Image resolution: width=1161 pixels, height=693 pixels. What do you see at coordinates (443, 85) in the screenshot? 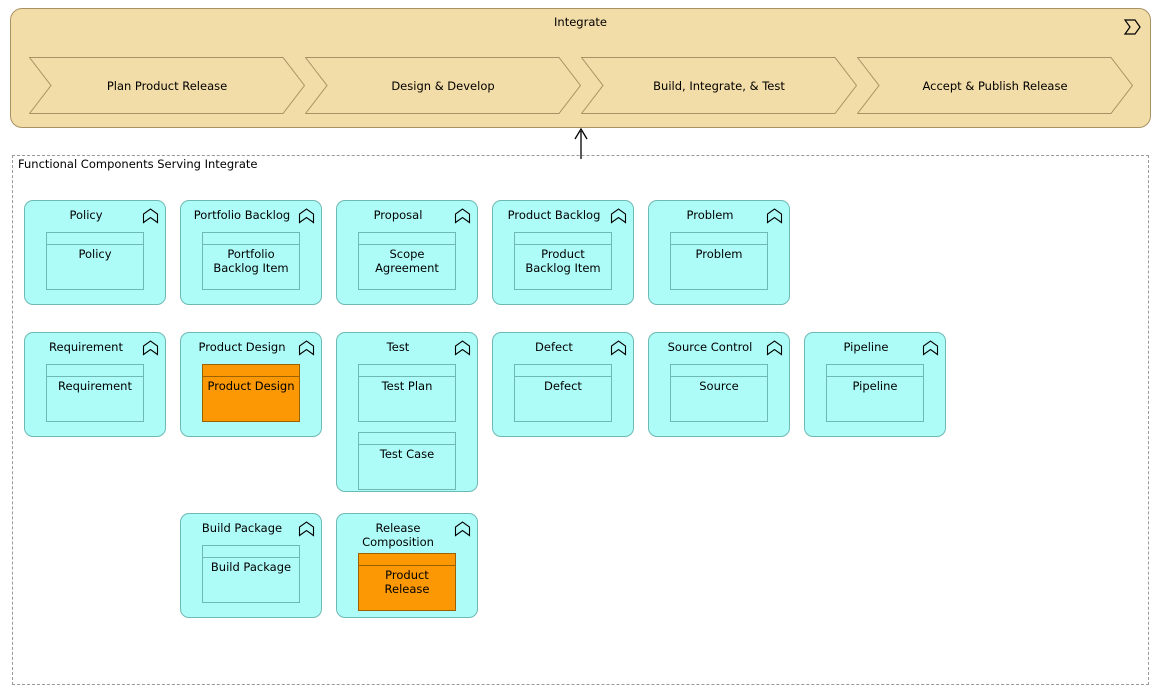
I see `stage-2: Design & Develop` at bounding box center [443, 85].